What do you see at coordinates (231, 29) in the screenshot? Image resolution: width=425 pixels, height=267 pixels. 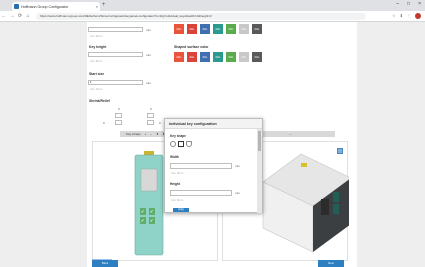 I see `surface-color-top-swatch-5: RAL` at bounding box center [231, 29].